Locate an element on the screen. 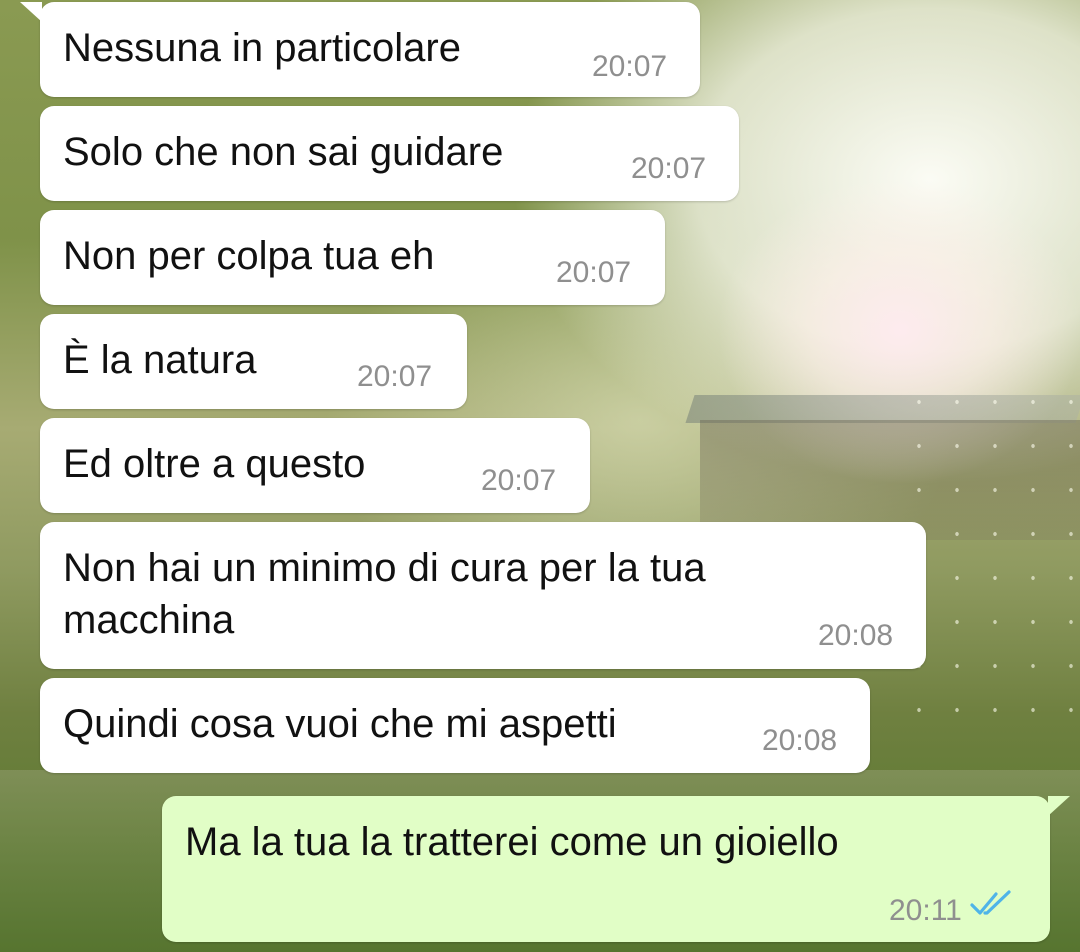  message-bubble-incoming: Non per colpa tua eh 20:07 is located at coordinates (352, 257).